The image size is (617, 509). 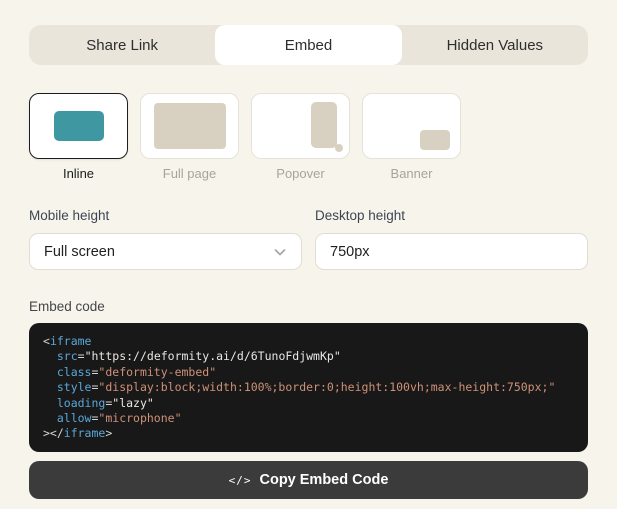 What do you see at coordinates (165, 251) in the screenshot?
I see `mobile-height-select: Full screen` at bounding box center [165, 251].